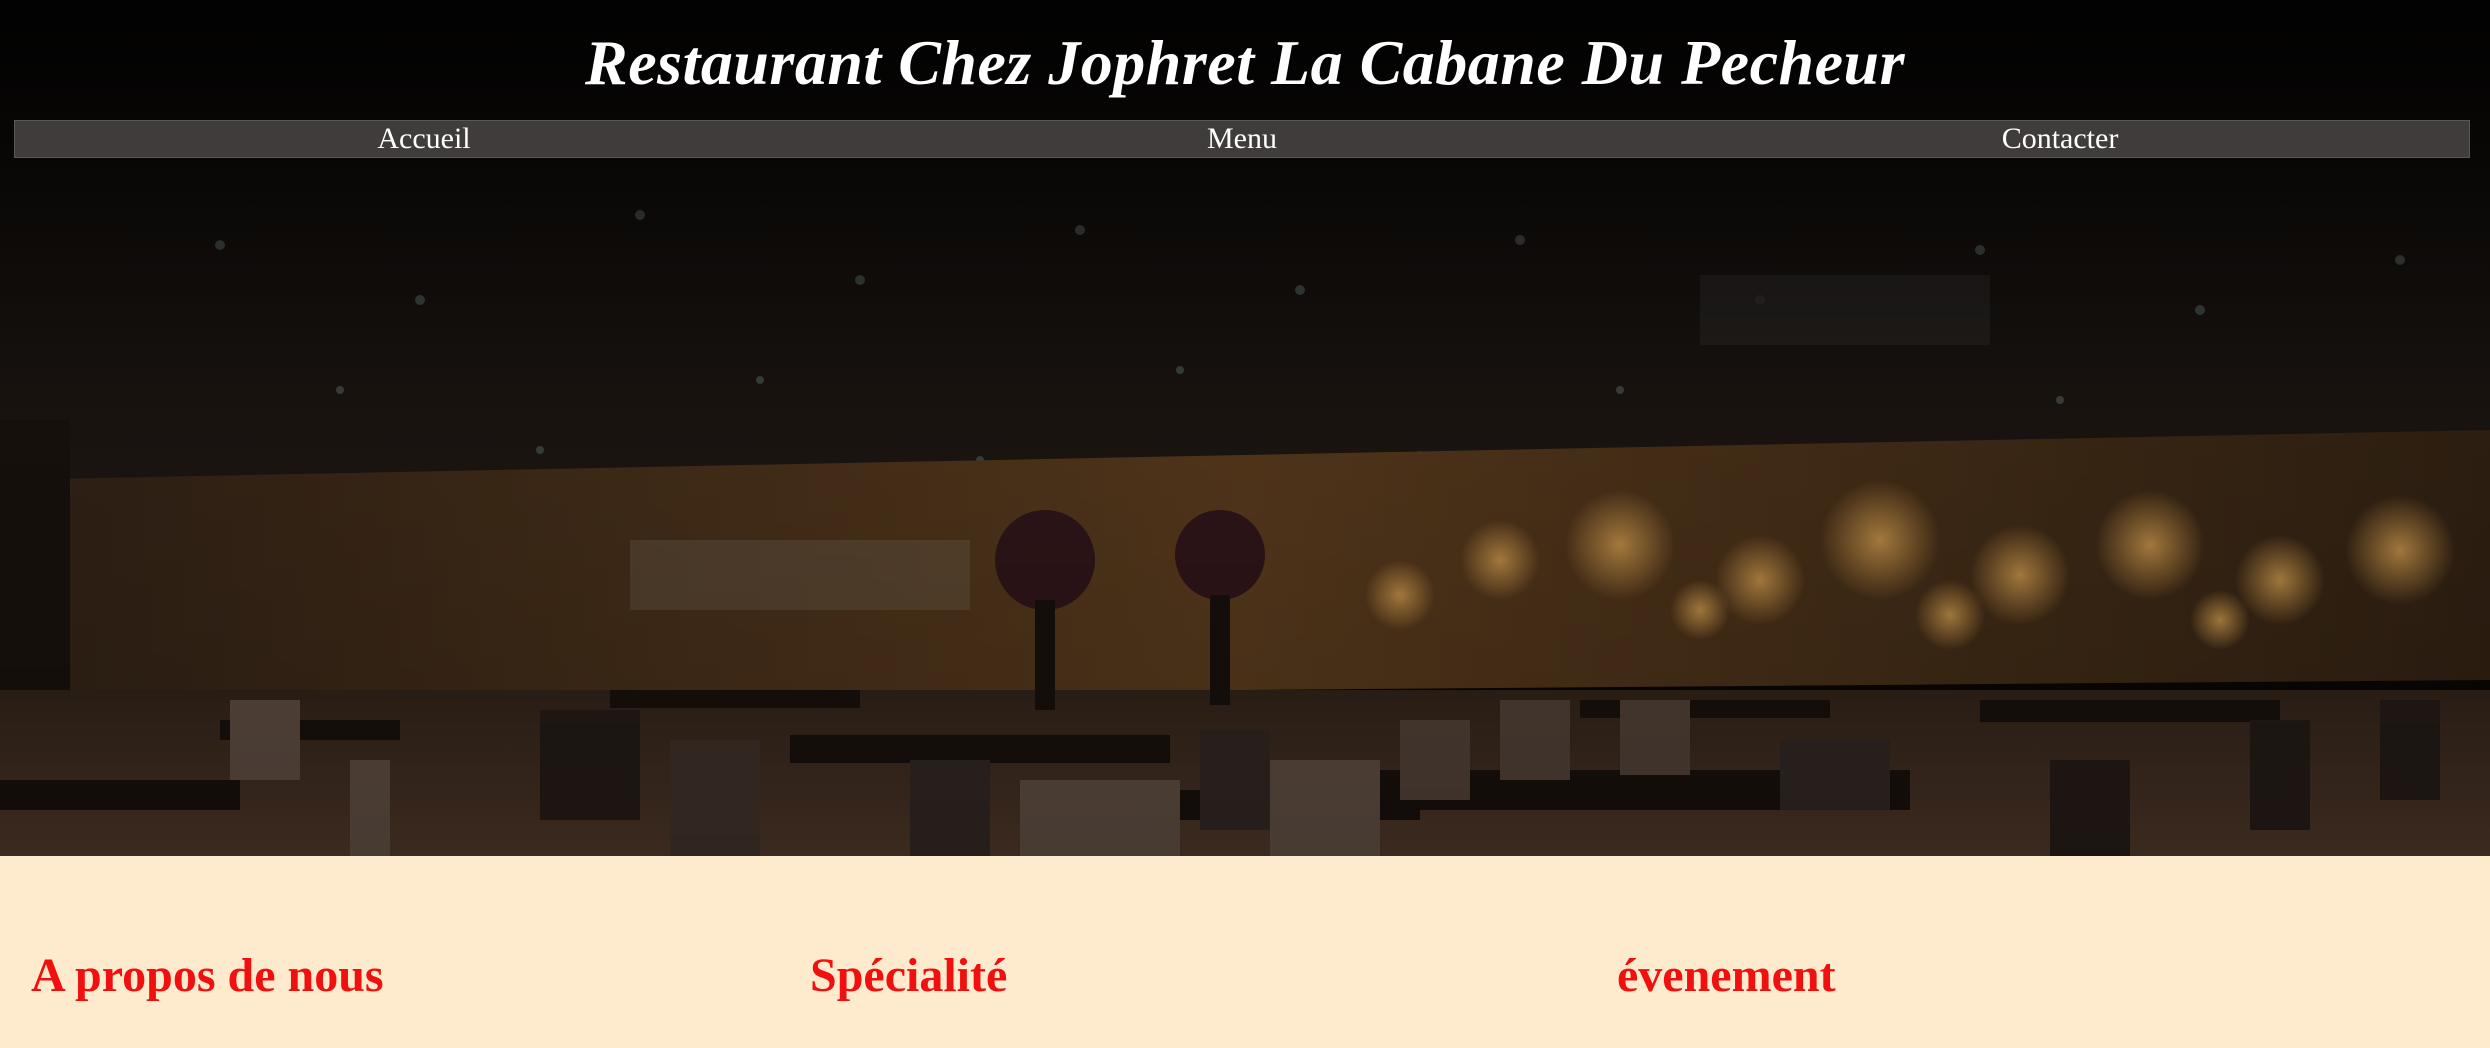  I want to click on nav-item-menu: Menu, so click(1242, 139).